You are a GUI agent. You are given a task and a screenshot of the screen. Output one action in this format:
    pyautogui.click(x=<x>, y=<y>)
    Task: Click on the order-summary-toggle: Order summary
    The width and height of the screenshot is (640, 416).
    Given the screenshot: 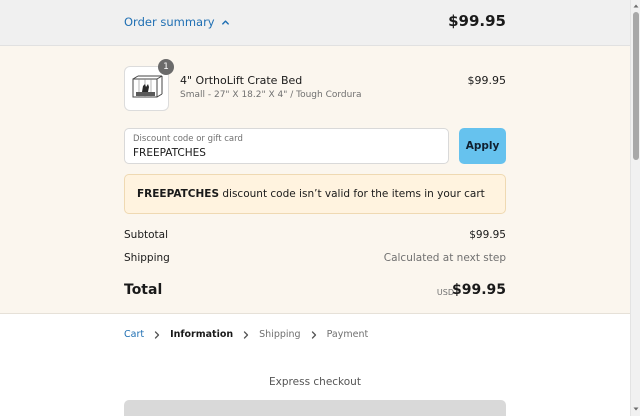 What is the action you would take?
    pyautogui.click(x=177, y=22)
    